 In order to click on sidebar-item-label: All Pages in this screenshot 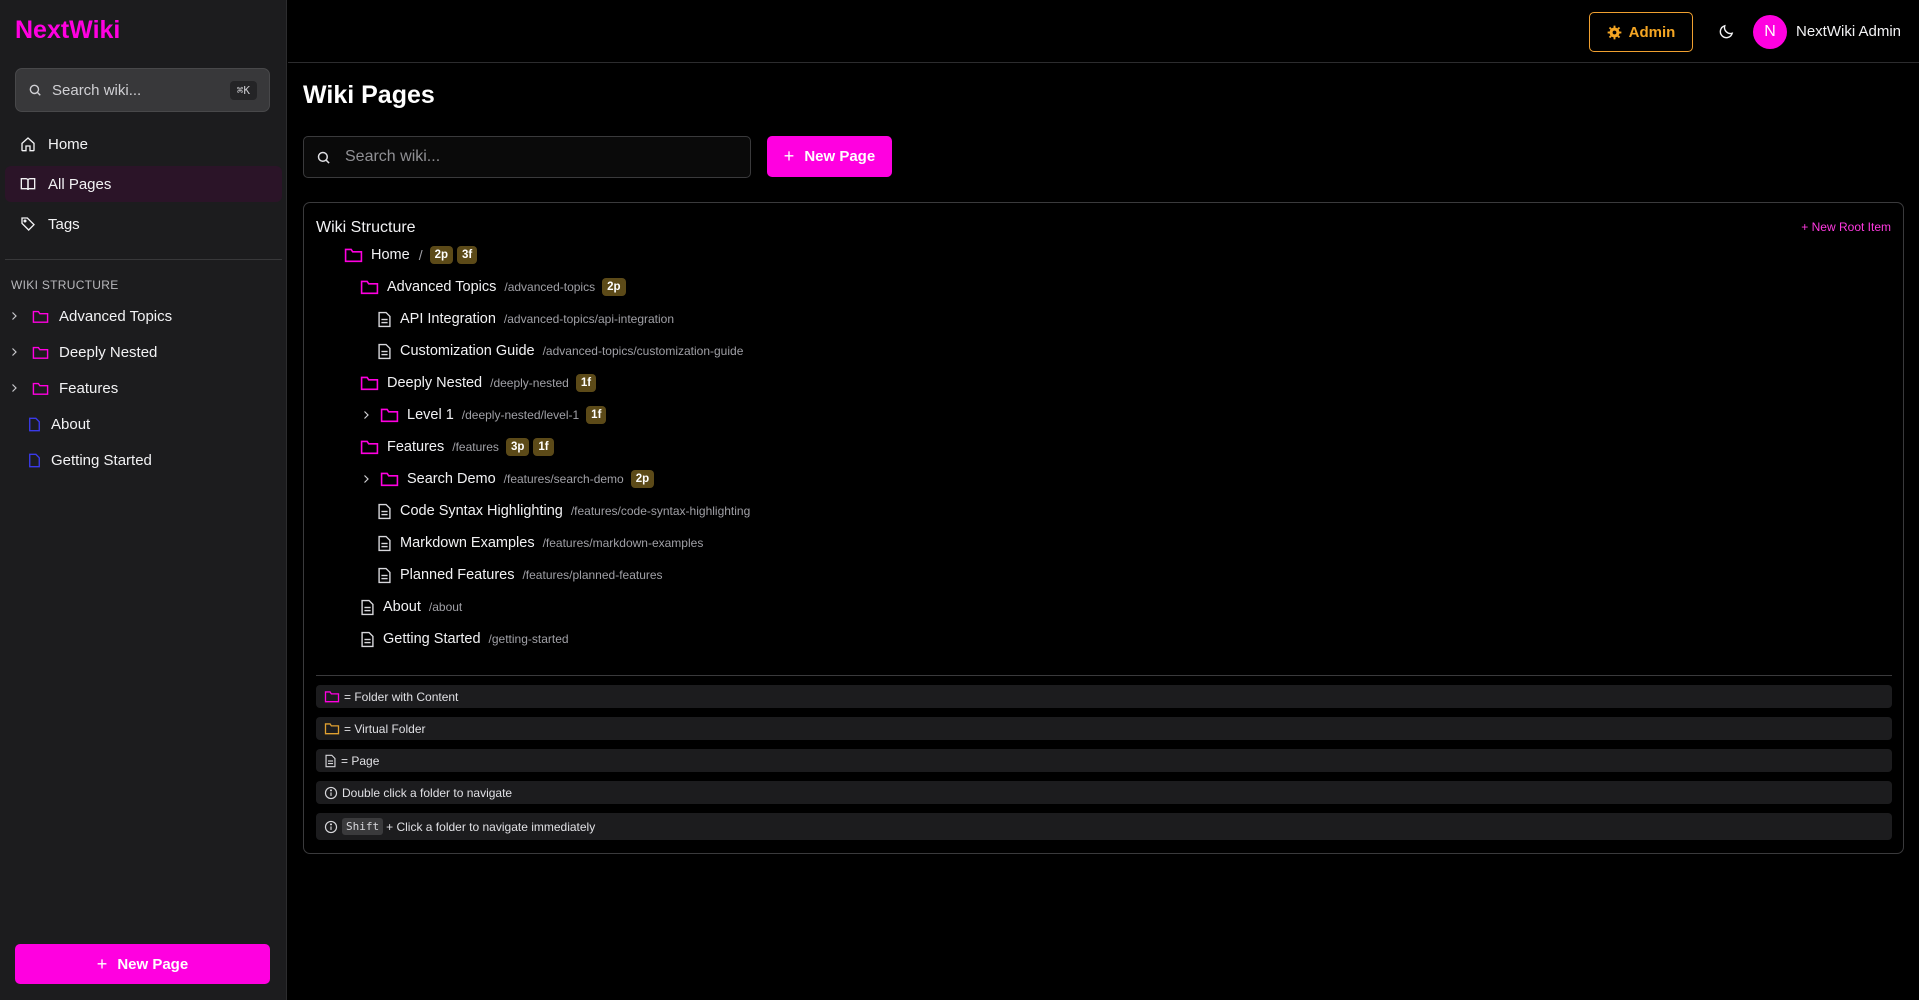, I will do `click(80, 184)`.